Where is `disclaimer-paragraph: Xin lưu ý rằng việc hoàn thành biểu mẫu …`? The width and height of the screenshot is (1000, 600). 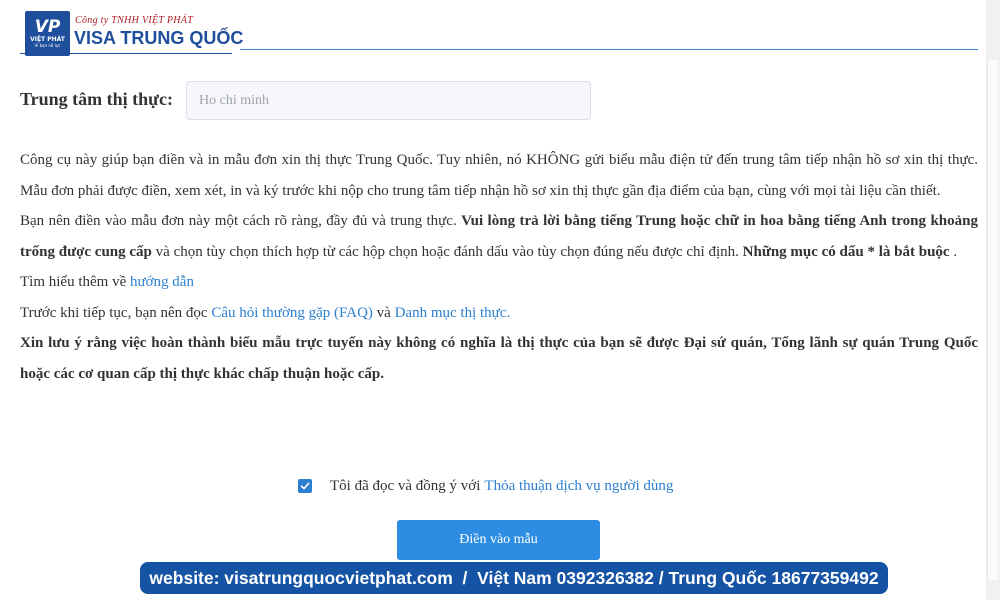
disclaimer-paragraph: Xin lưu ý rằng việc hoàn thành biểu mẫu … is located at coordinates (499, 358).